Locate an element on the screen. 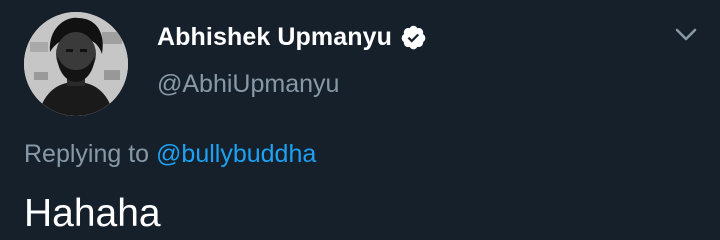 The image size is (720, 240). reply-prefix: Replying to is located at coordinates (87, 154).